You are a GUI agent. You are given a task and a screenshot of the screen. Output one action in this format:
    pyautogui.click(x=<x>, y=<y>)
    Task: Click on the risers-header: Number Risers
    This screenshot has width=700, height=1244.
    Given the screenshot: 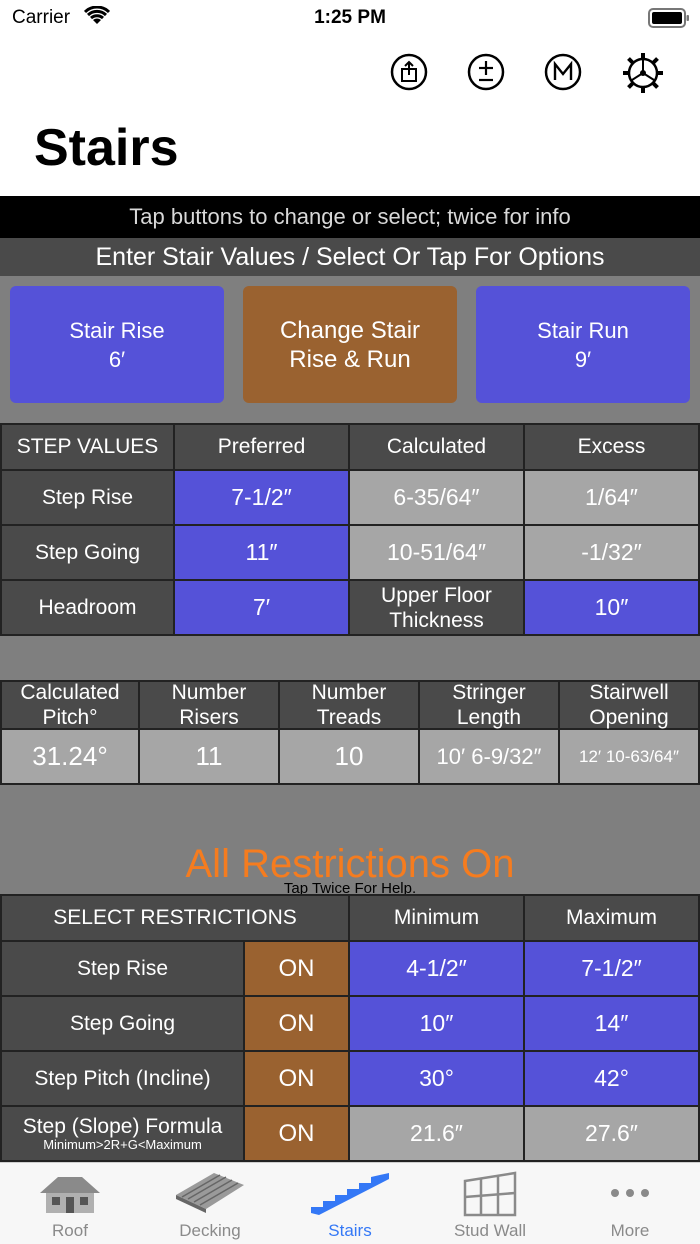 What is the action you would take?
    pyautogui.click(x=210, y=705)
    